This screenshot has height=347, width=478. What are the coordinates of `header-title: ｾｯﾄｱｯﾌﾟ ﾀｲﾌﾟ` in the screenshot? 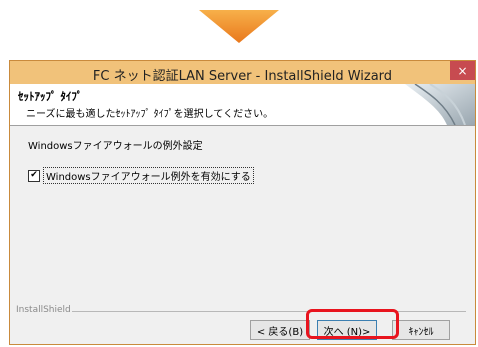 It's located at (50, 96).